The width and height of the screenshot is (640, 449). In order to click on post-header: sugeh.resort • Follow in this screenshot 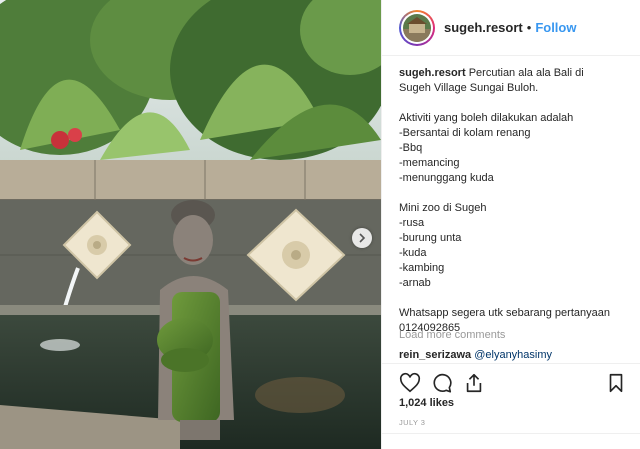, I will do `click(511, 28)`.